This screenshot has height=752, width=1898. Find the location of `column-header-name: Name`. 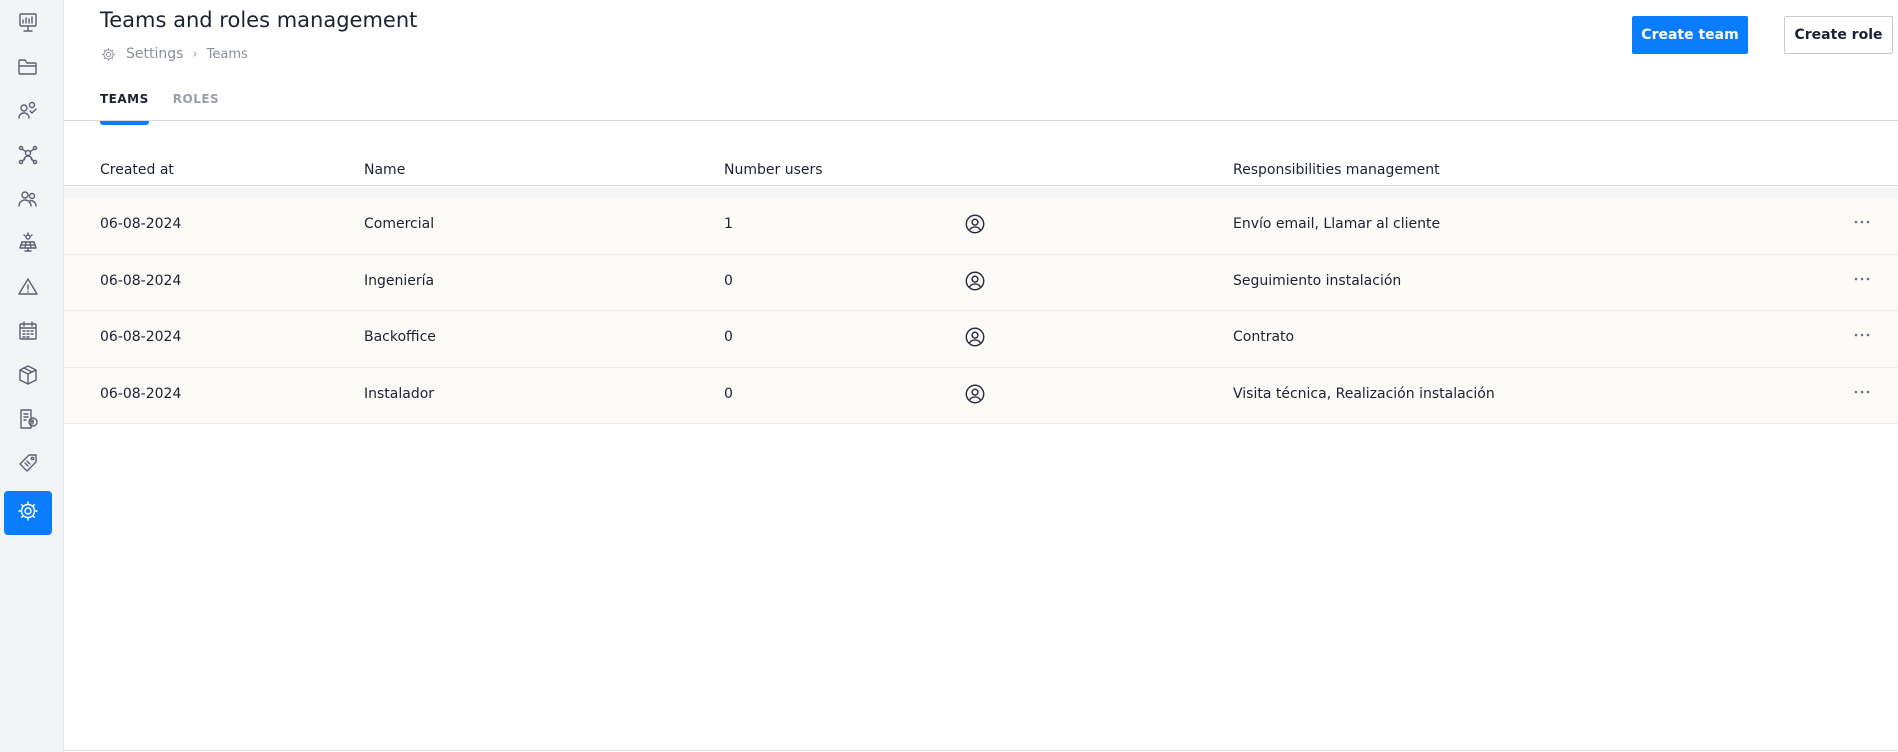

column-header-name: Name is located at coordinates (384, 170).